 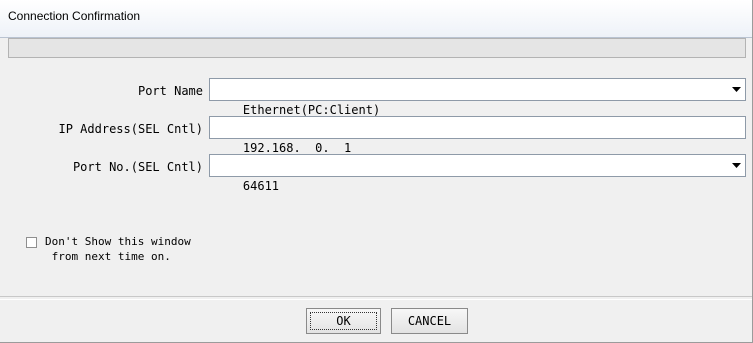 What do you see at coordinates (297, 148) in the screenshot?
I see `ip-address-value: 192.168. 0. 1` at bounding box center [297, 148].